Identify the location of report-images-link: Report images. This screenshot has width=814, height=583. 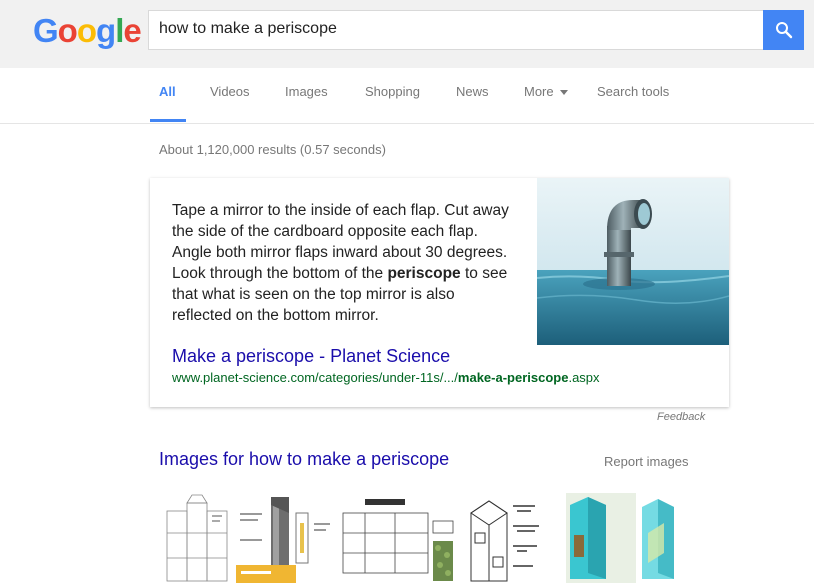
(646, 461).